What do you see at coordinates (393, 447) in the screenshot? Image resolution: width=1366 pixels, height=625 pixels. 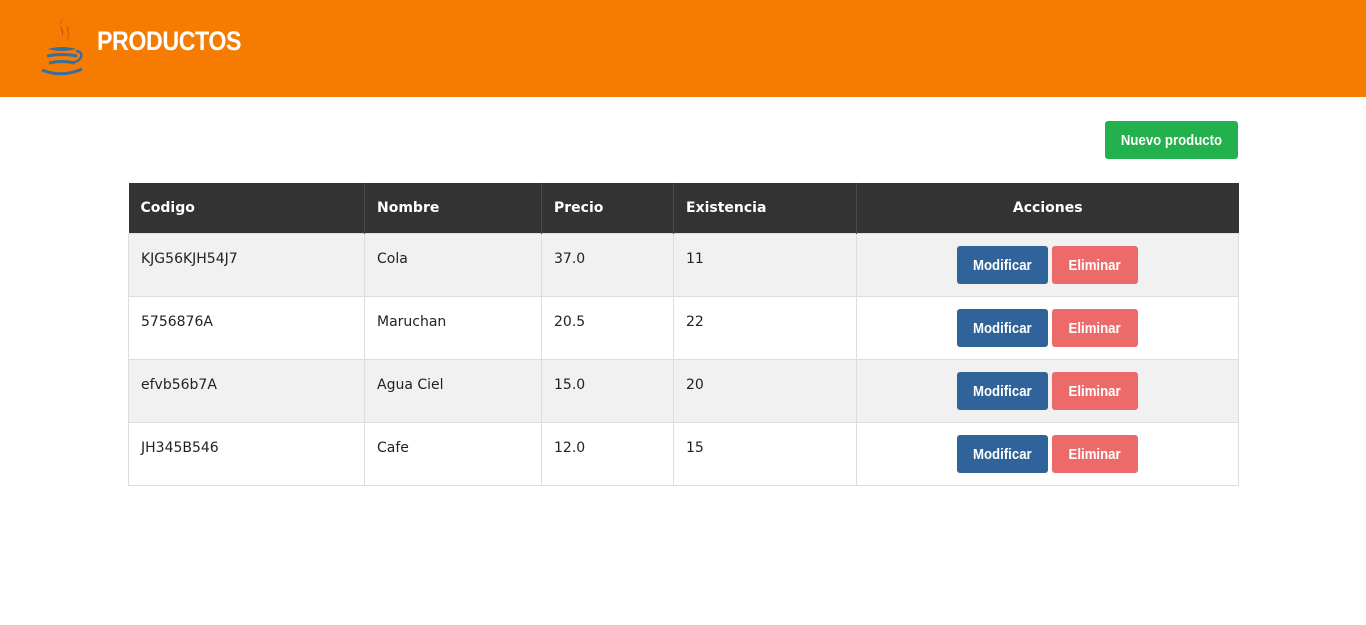 I see `cell-nombre-text: Cafe` at bounding box center [393, 447].